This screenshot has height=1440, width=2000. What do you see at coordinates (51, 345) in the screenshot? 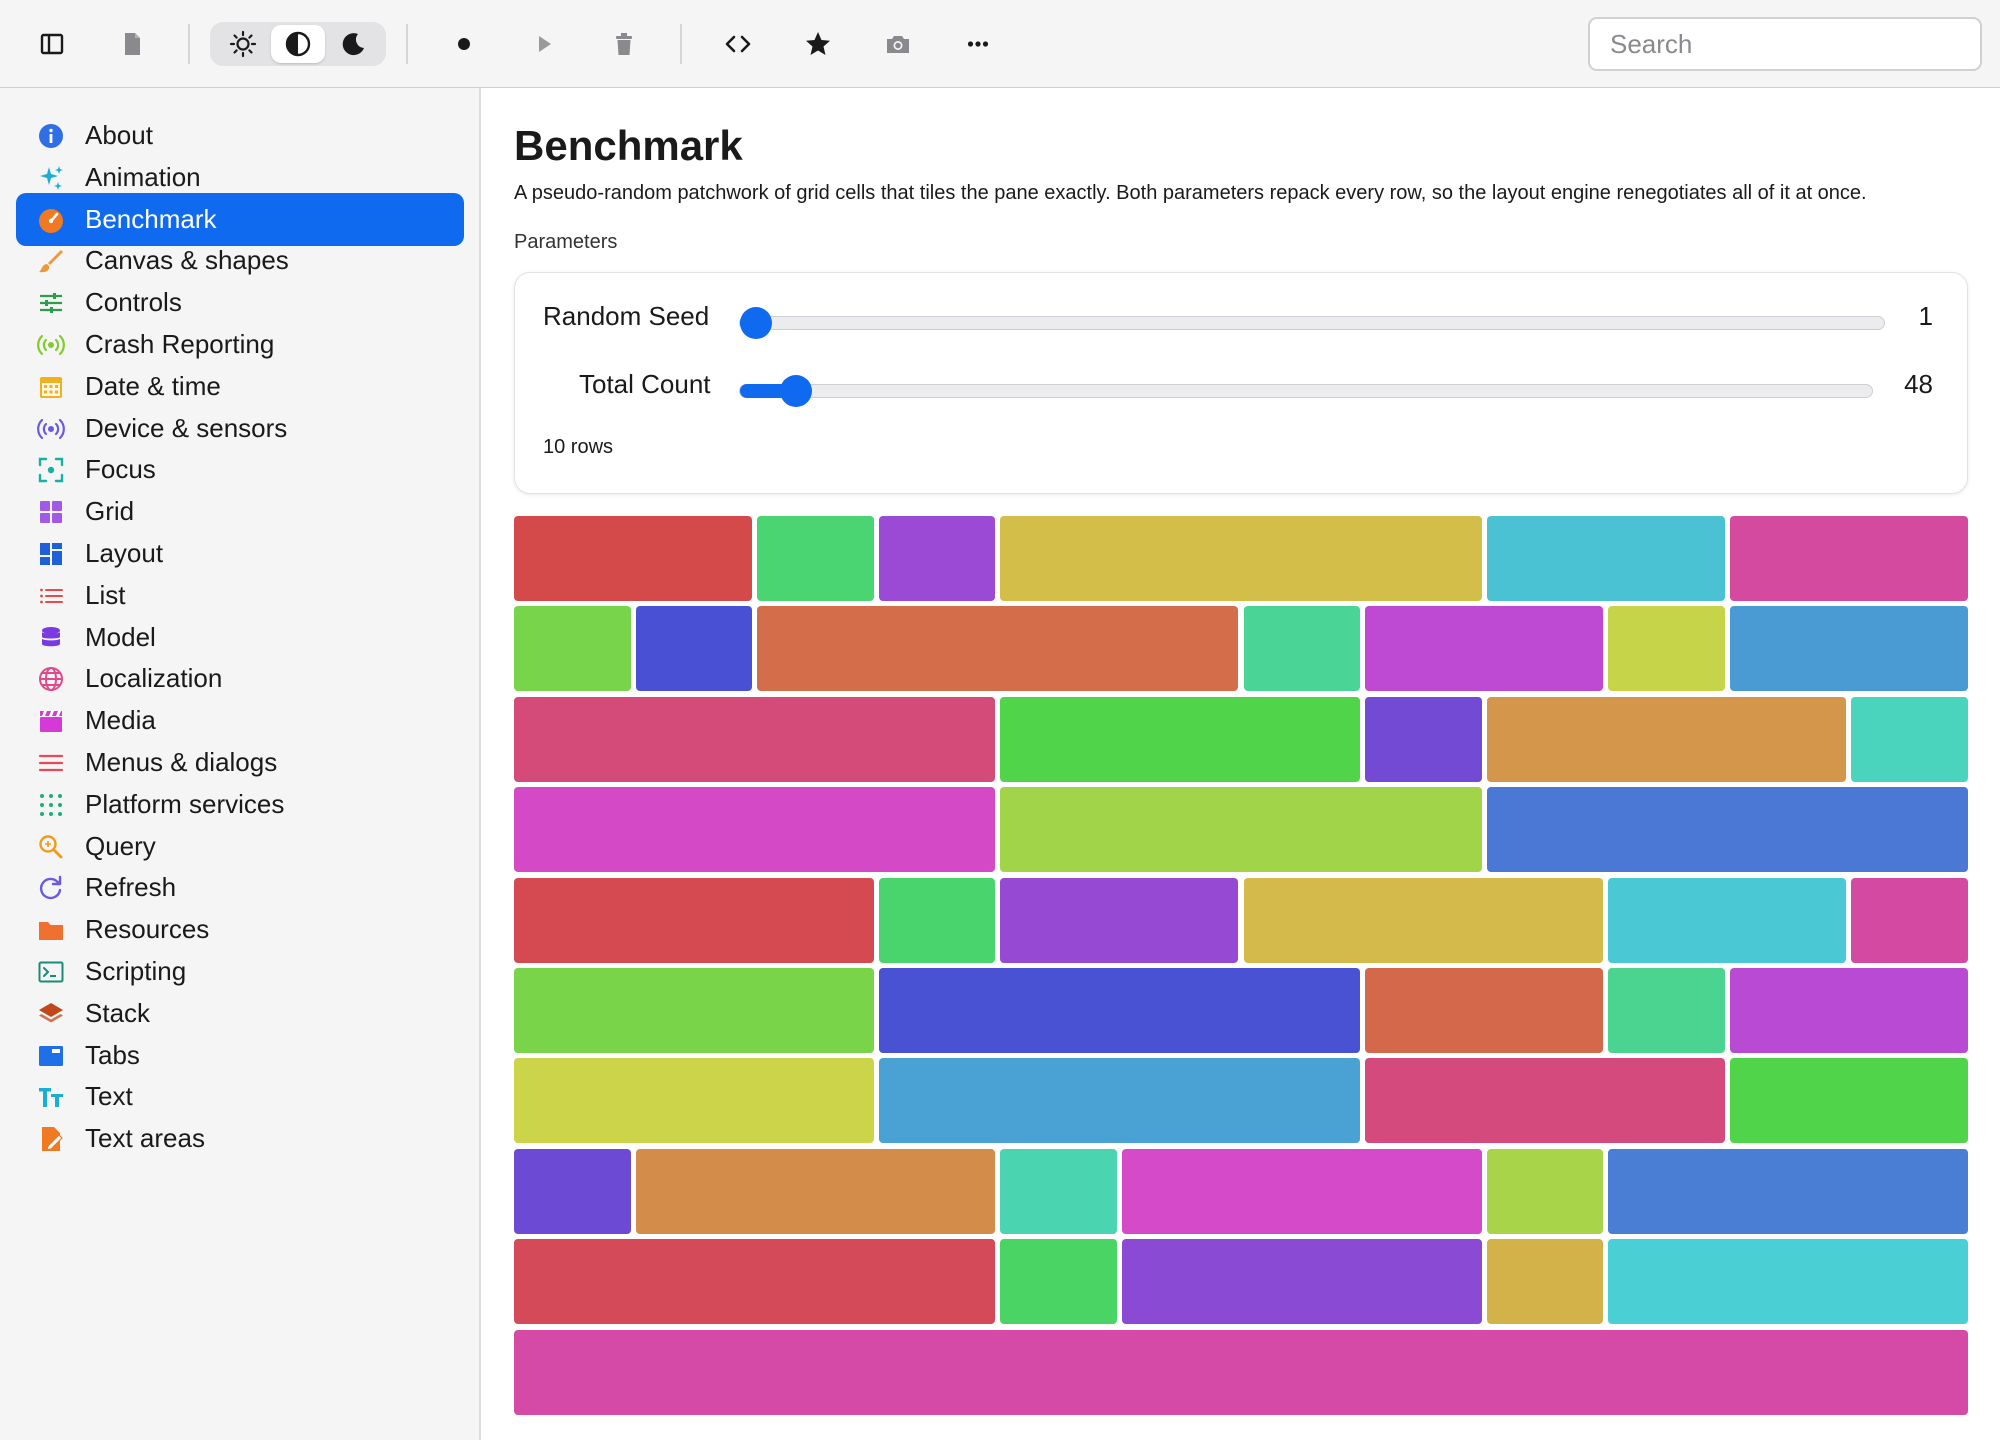
I see `broadcast-icon` at bounding box center [51, 345].